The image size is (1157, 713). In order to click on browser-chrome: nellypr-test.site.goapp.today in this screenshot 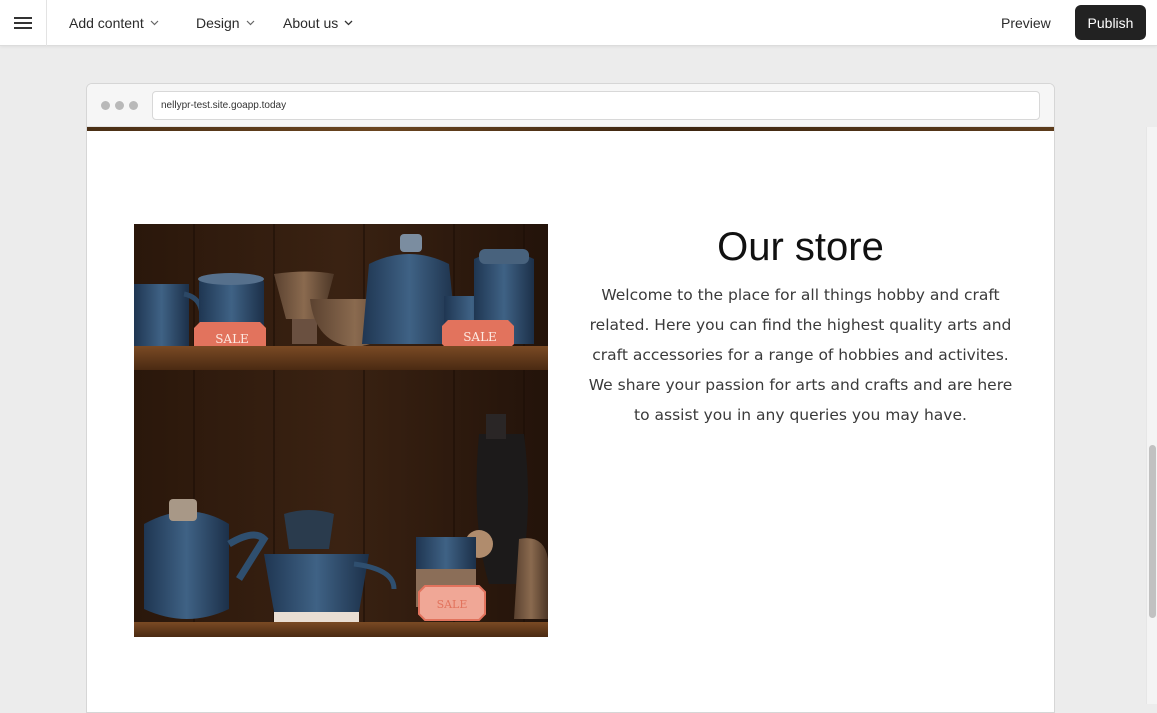, I will do `click(570, 105)`.